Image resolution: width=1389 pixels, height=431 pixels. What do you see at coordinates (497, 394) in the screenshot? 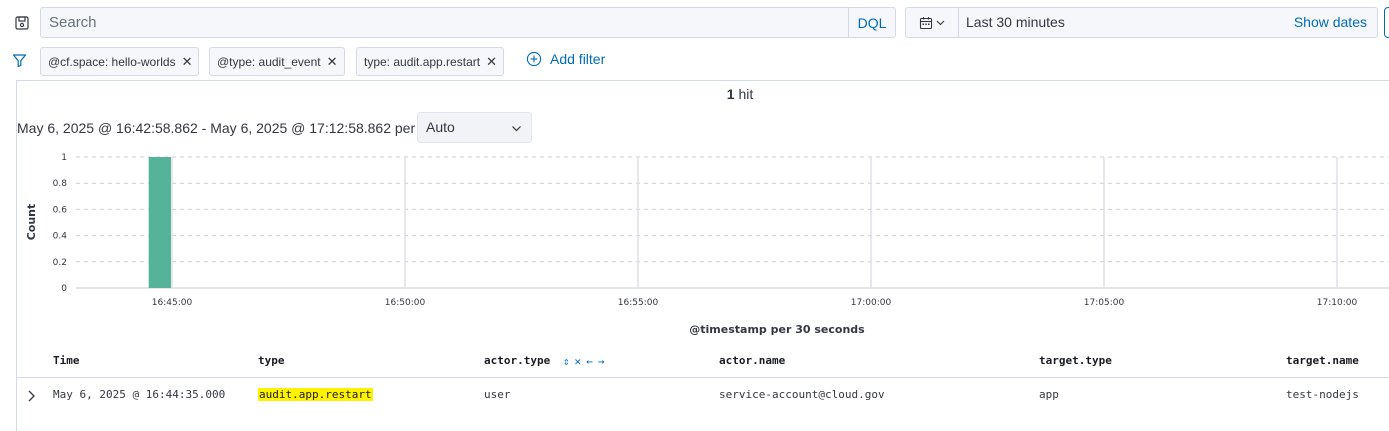
I see `cell-actor-type: user` at bounding box center [497, 394].